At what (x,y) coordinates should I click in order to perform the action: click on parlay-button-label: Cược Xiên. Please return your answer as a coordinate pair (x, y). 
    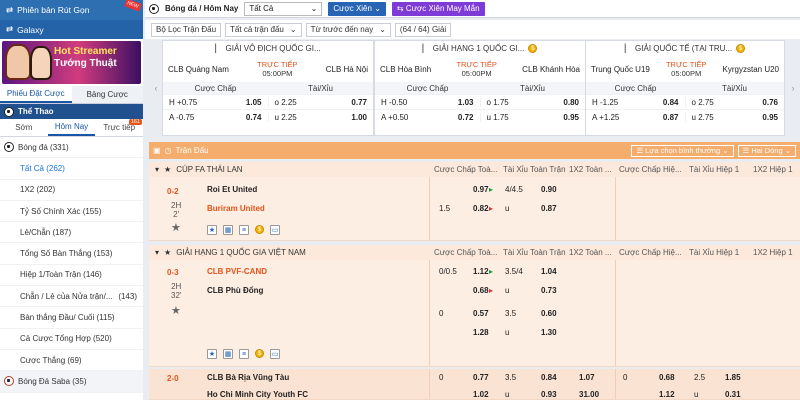
    Looking at the image, I should click on (352, 8).